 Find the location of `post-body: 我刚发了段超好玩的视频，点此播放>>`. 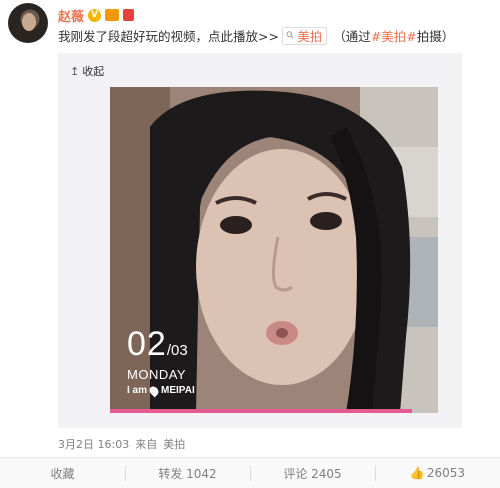

post-body: 我刚发了段超好玩的视频，点此播放>> is located at coordinates (168, 36).